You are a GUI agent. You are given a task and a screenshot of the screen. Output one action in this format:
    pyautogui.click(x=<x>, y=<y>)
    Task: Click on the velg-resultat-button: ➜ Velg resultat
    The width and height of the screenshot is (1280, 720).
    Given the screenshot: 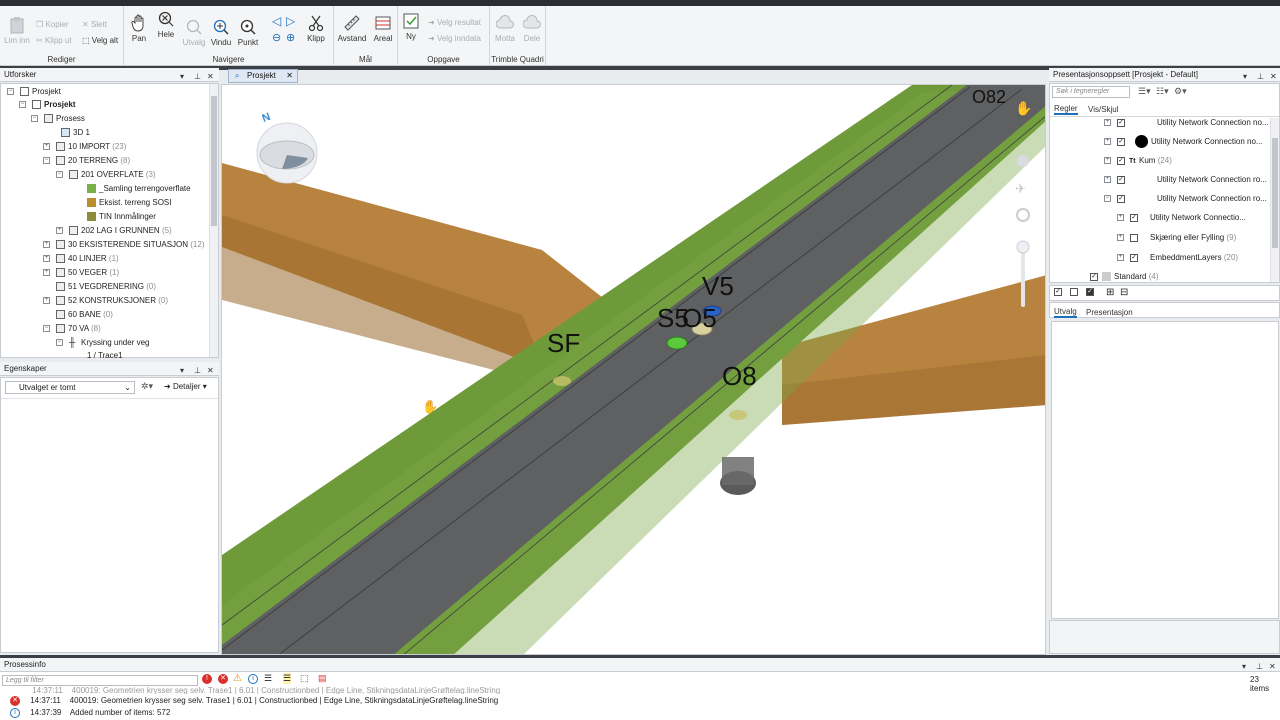 What is the action you would take?
    pyautogui.click(x=454, y=22)
    